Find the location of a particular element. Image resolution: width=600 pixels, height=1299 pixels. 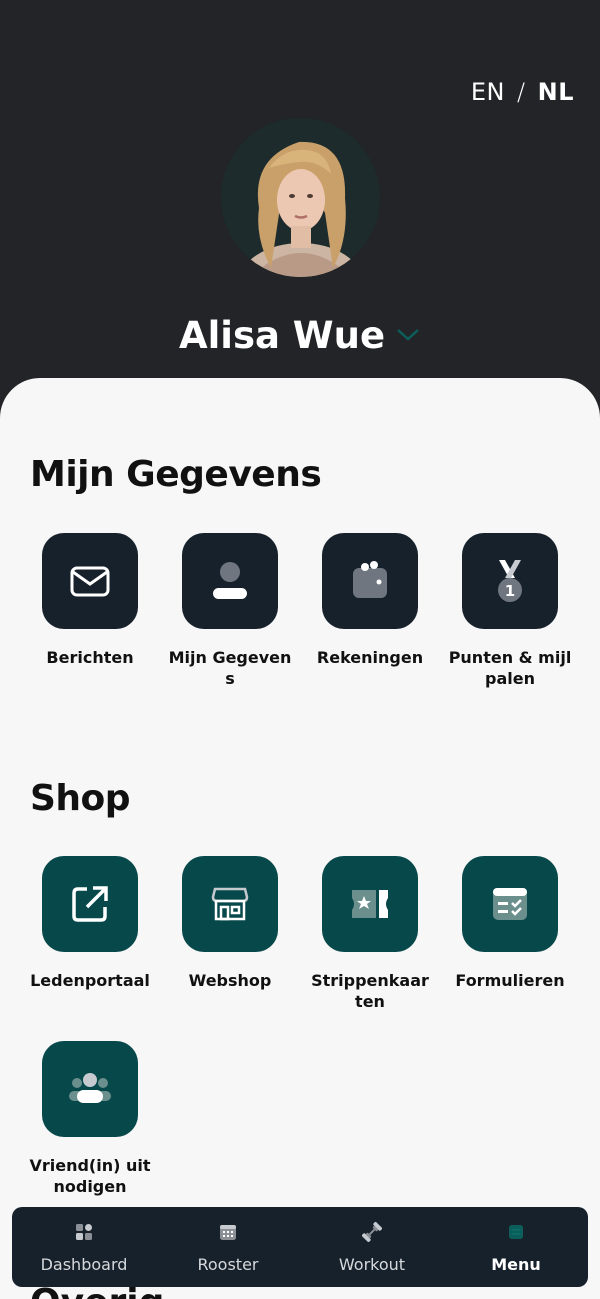

tile-label: Strippenkaarten is located at coordinates (370, 991).